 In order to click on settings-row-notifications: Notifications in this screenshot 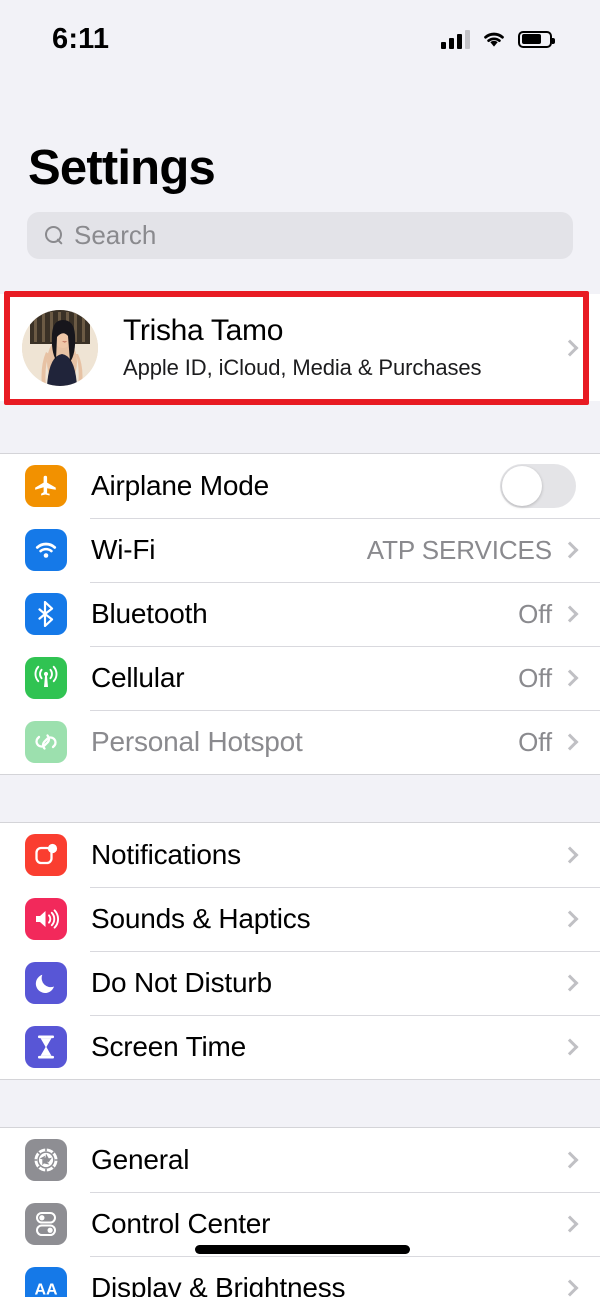, I will do `click(300, 855)`.